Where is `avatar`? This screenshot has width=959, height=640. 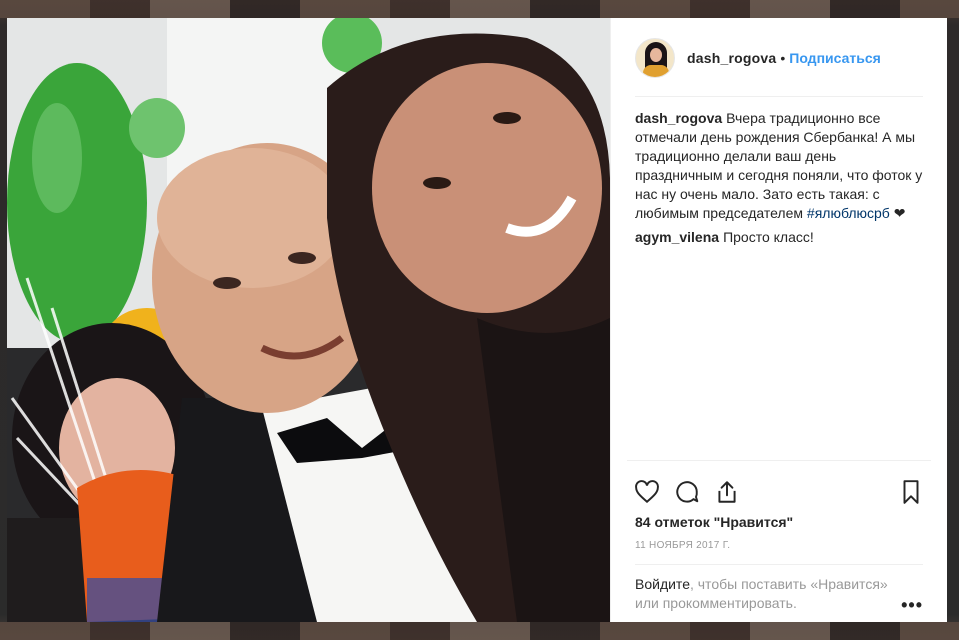
avatar is located at coordinates (655, 58).